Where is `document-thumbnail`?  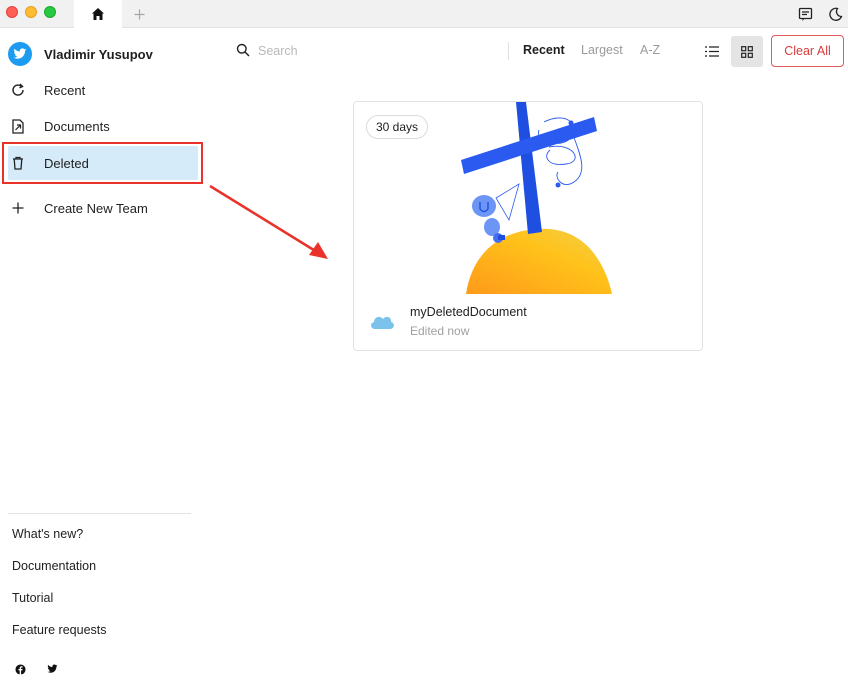 document-thumbnail is located at coordinates (536, 198).